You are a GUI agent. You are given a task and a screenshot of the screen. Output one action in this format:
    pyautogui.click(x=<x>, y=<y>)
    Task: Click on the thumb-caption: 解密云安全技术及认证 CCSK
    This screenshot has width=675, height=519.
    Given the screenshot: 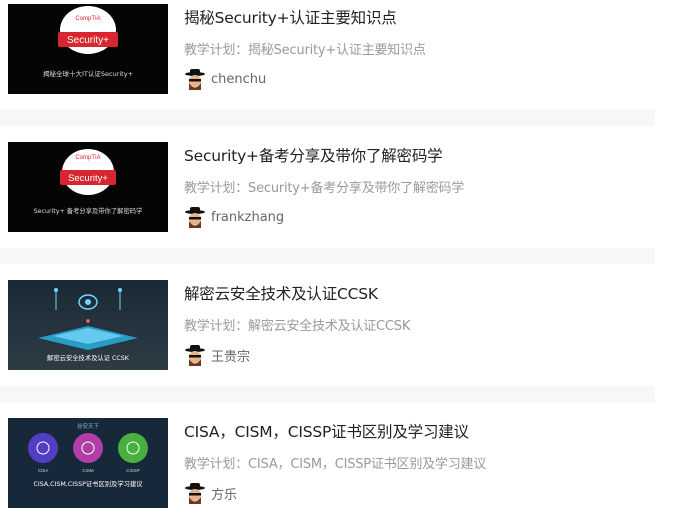 What is the action you would take?
    pyautogui.click(x=88, y=357)
    